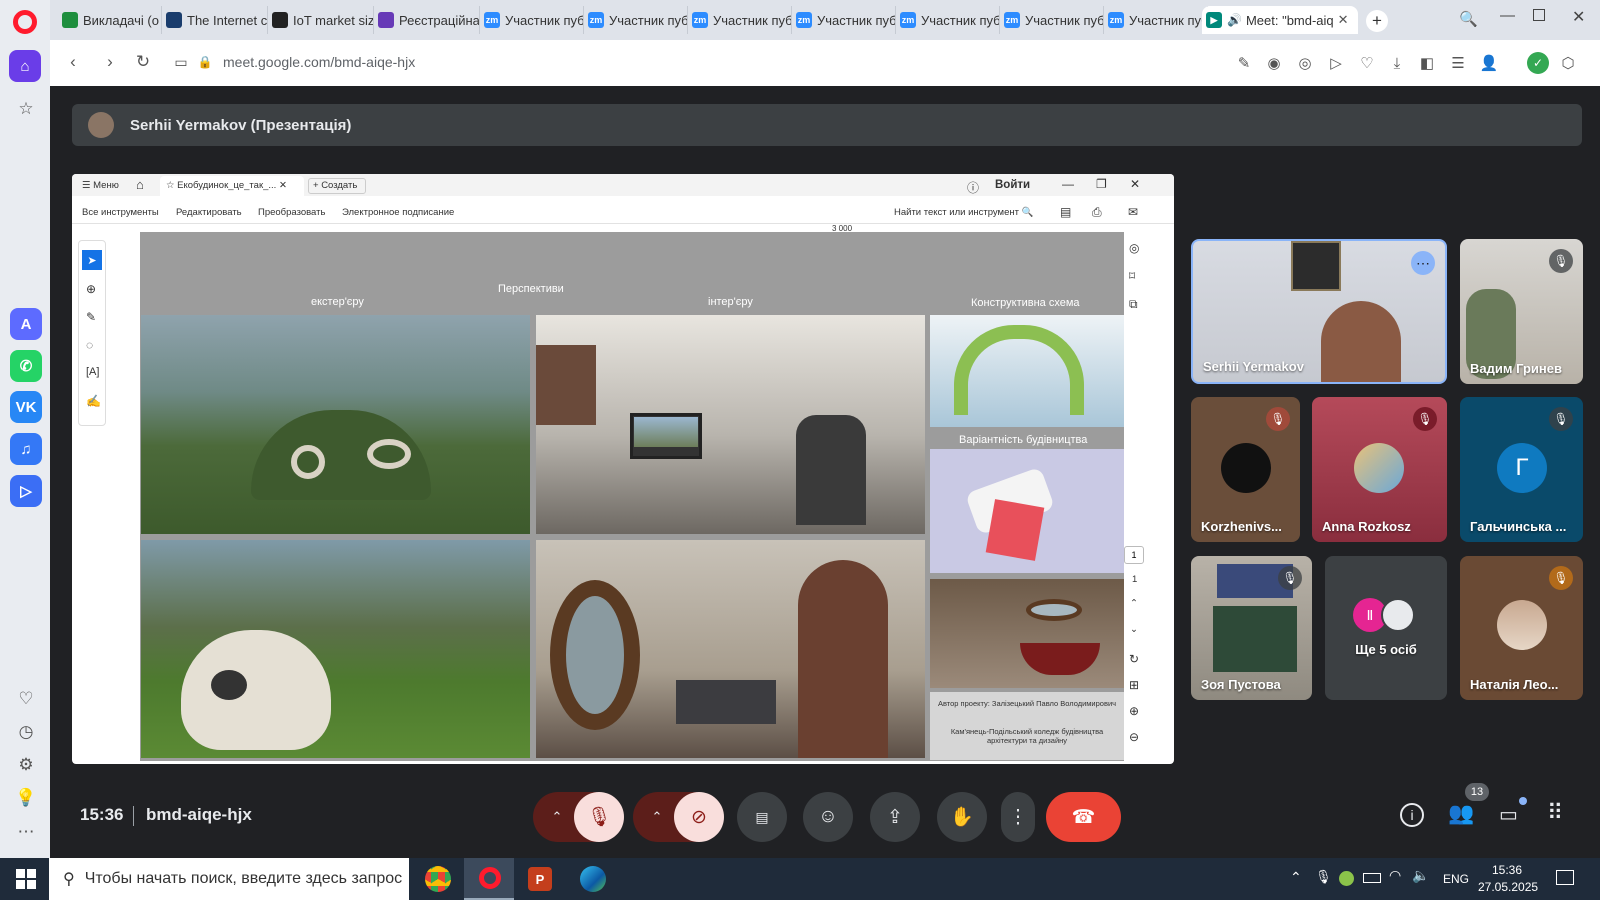  What do you see at coordinates (181, 62) in the screenshot?
I see `camera-icon: ▭` at bounding box center [181, 62].